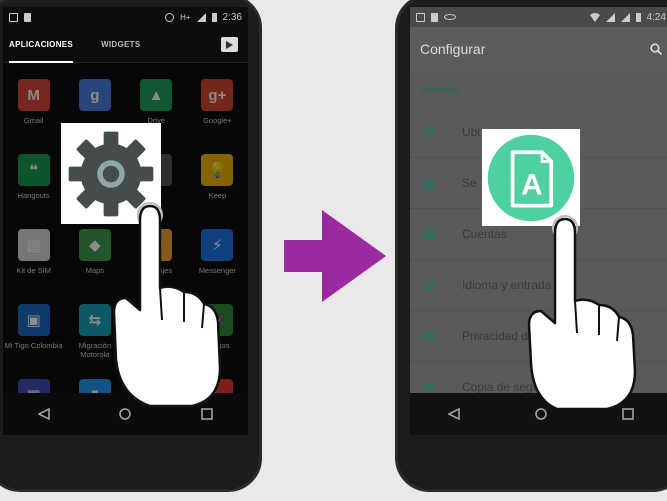 This screenshot has width=667, height=501. Describe the element at coordinates (484, 234) in the screenshot. I see `settings-row-label: Cuentas` at that location.